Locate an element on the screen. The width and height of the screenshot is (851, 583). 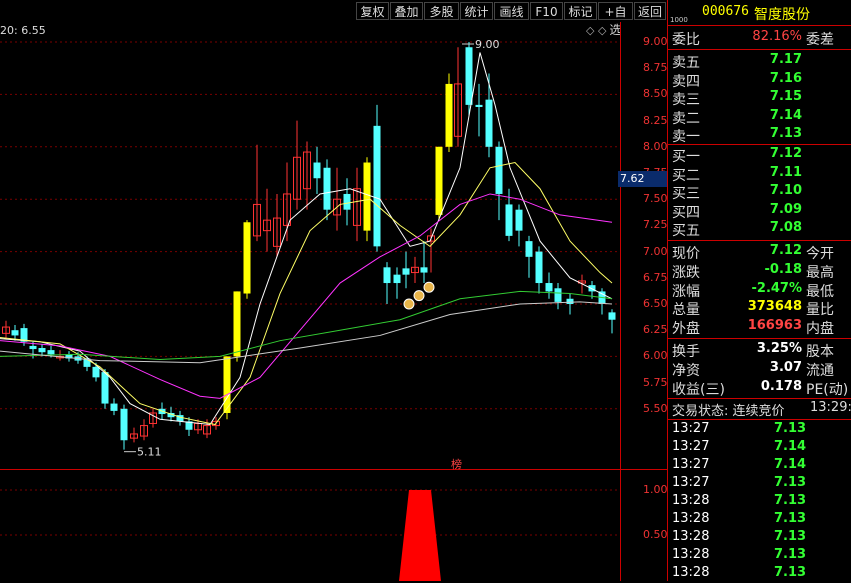
toolbar-button-6: 标记 is located at coordinates (580, 11).